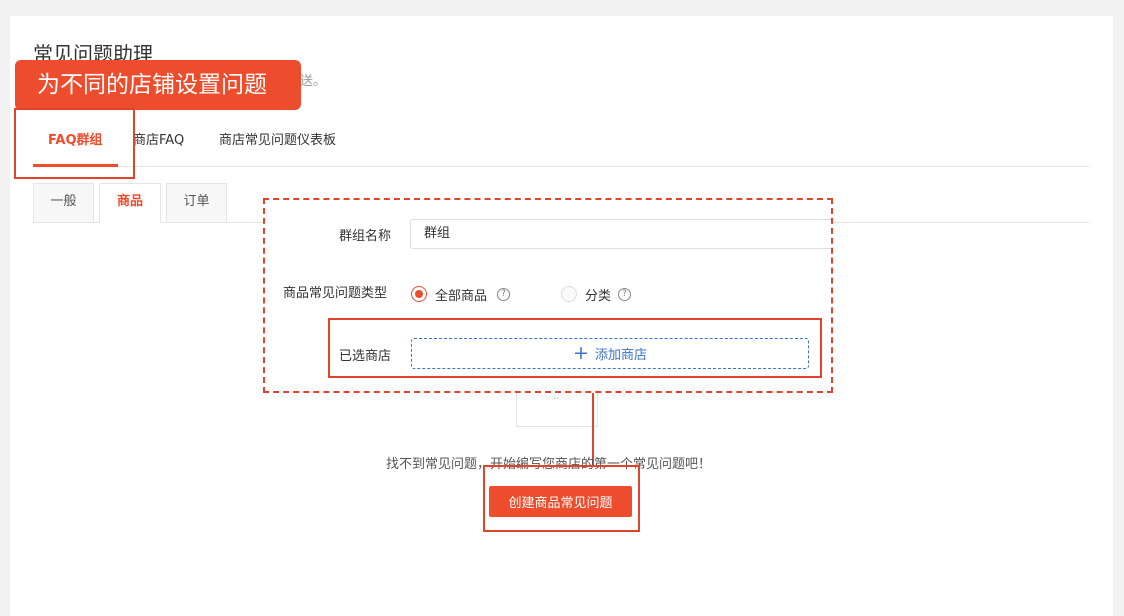 The height and width of the screenshot is (616, 1124). I want to click on add-shop-button: + 添加商店, so click(610, 353).